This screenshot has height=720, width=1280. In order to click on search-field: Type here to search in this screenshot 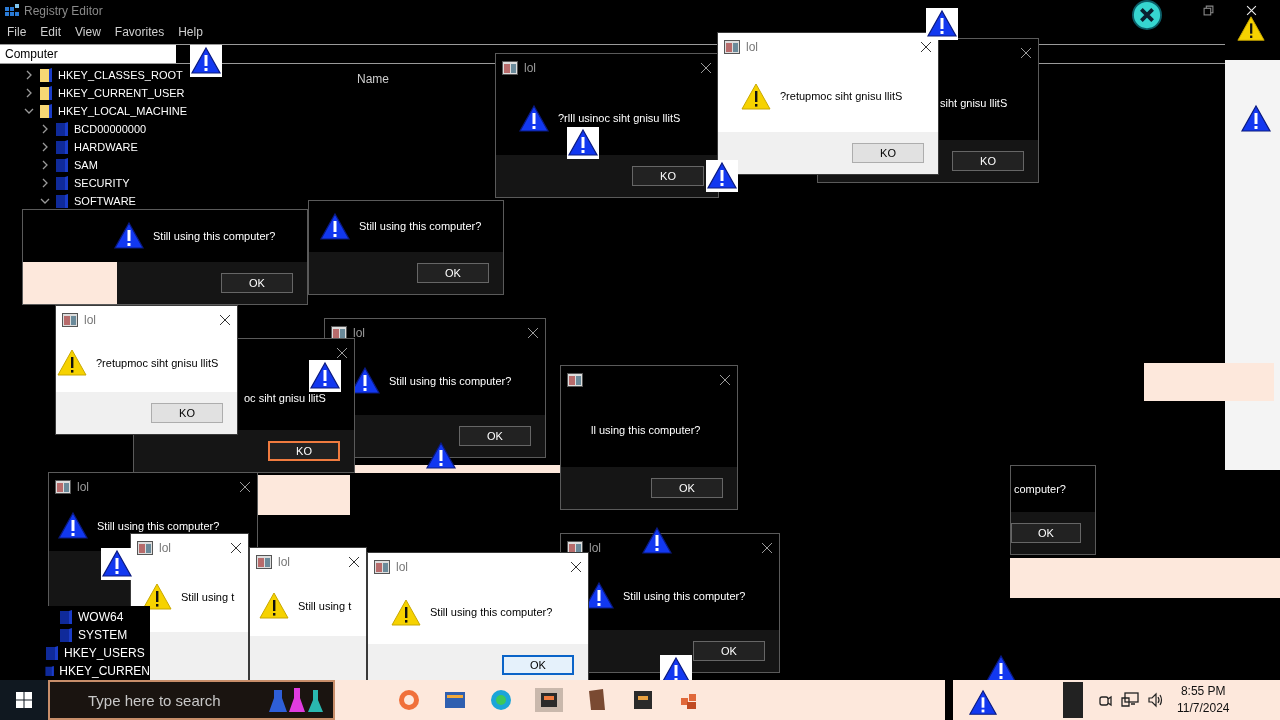, I will do `click(191, 700)`.